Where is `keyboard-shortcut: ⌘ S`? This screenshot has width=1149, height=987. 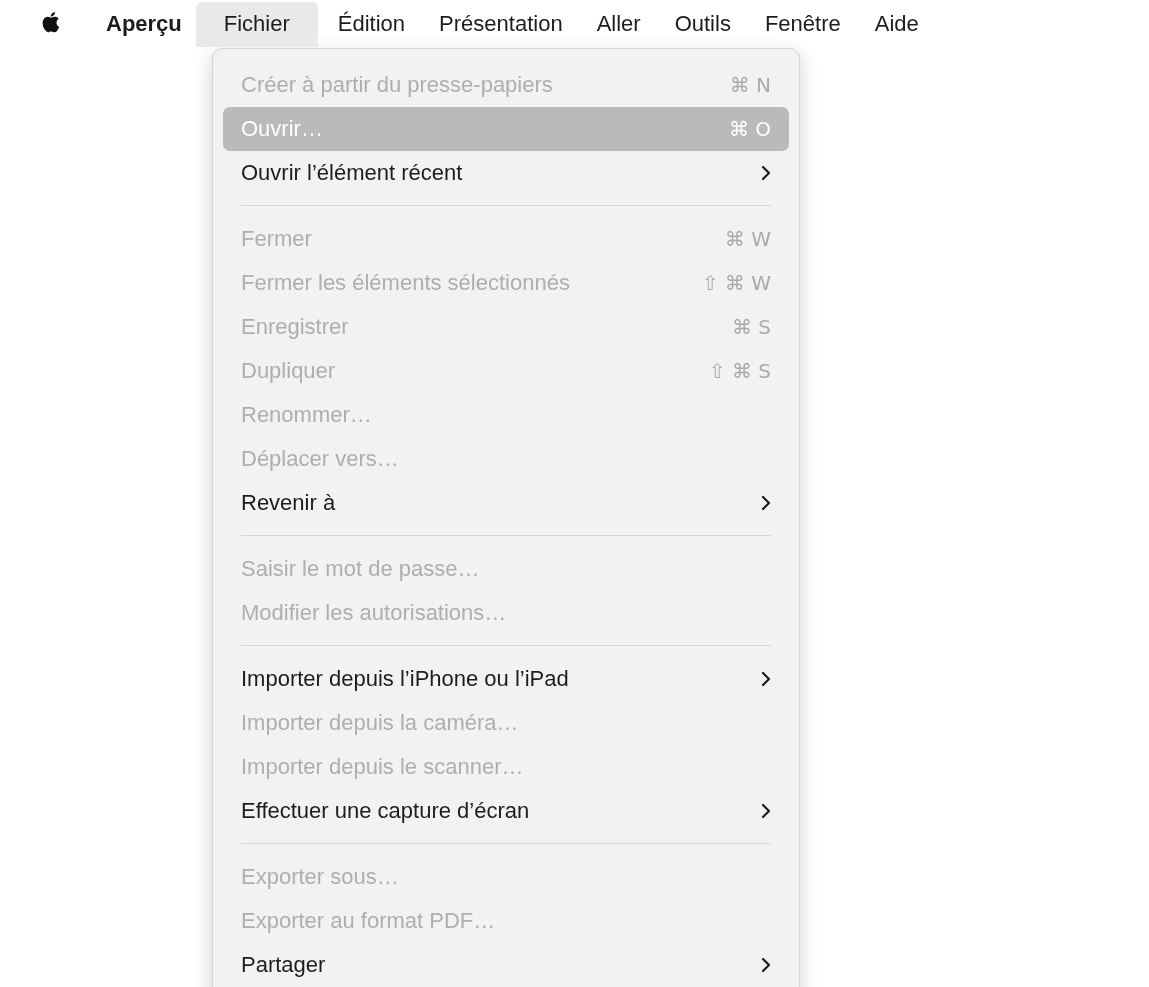 keyboard-shortcut: ⌘ S is located at coordinates (751, 327).